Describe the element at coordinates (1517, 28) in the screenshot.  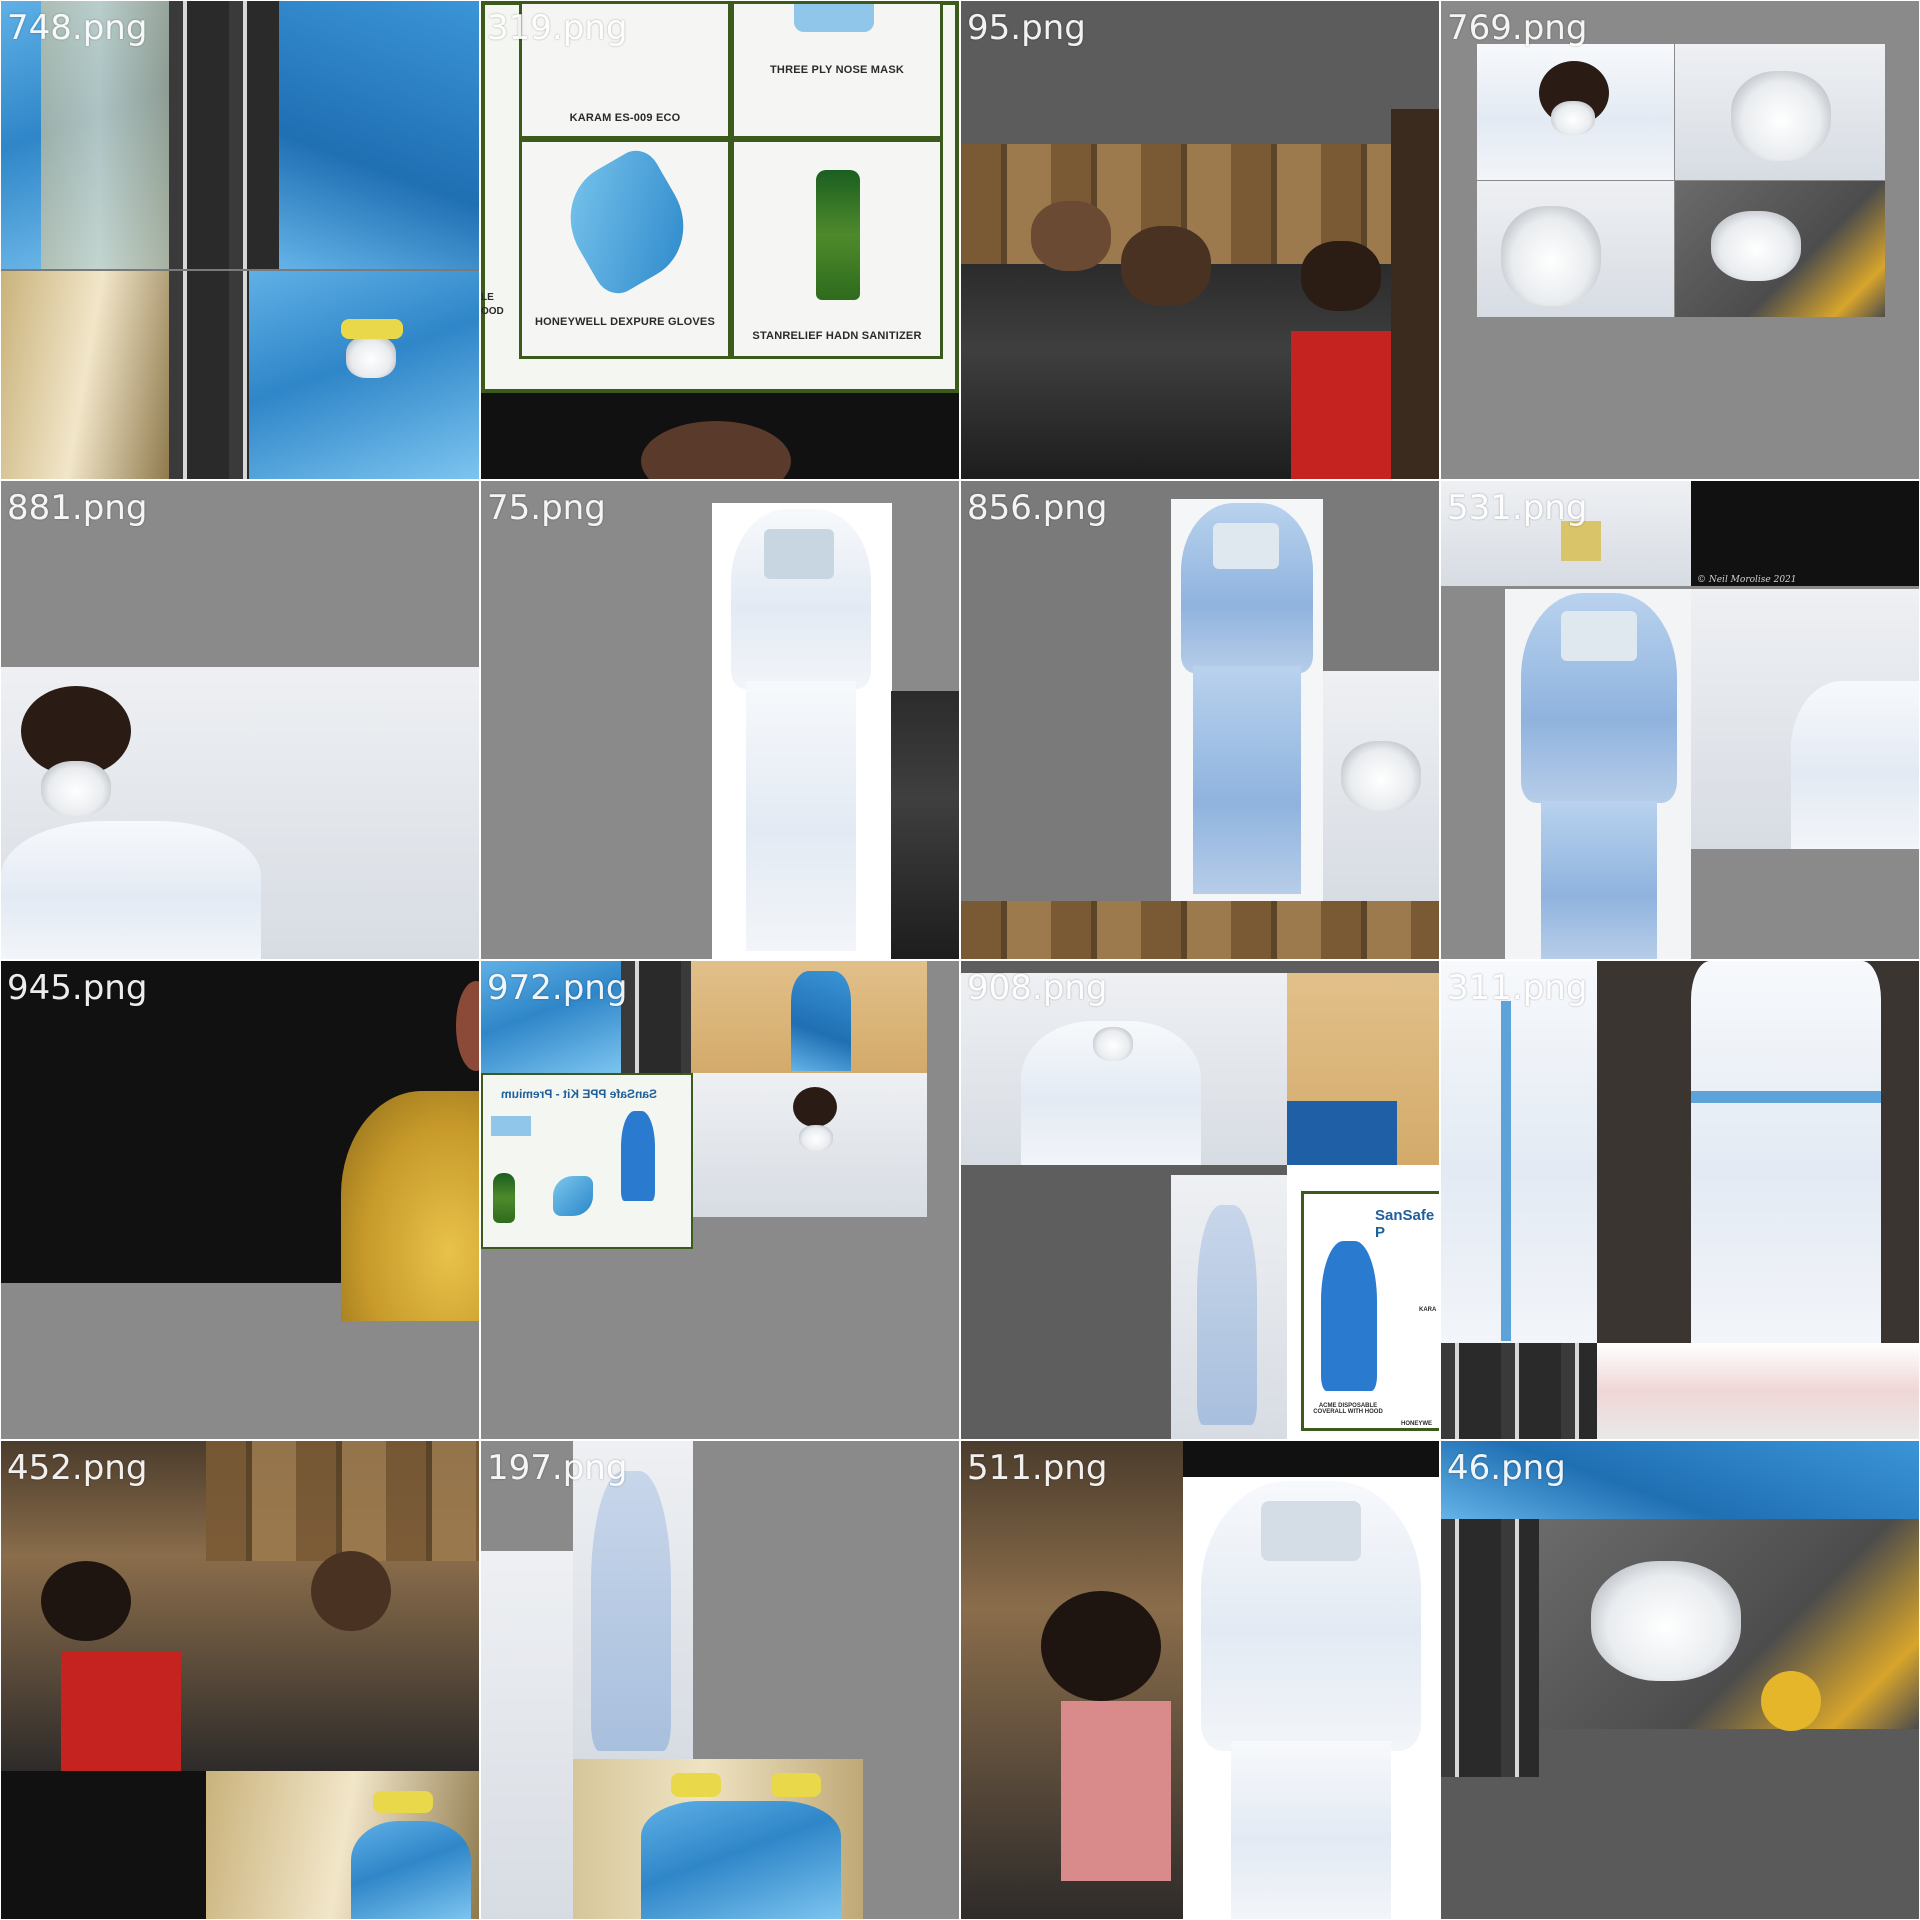
I see `tile-label: 769.png` at that location.